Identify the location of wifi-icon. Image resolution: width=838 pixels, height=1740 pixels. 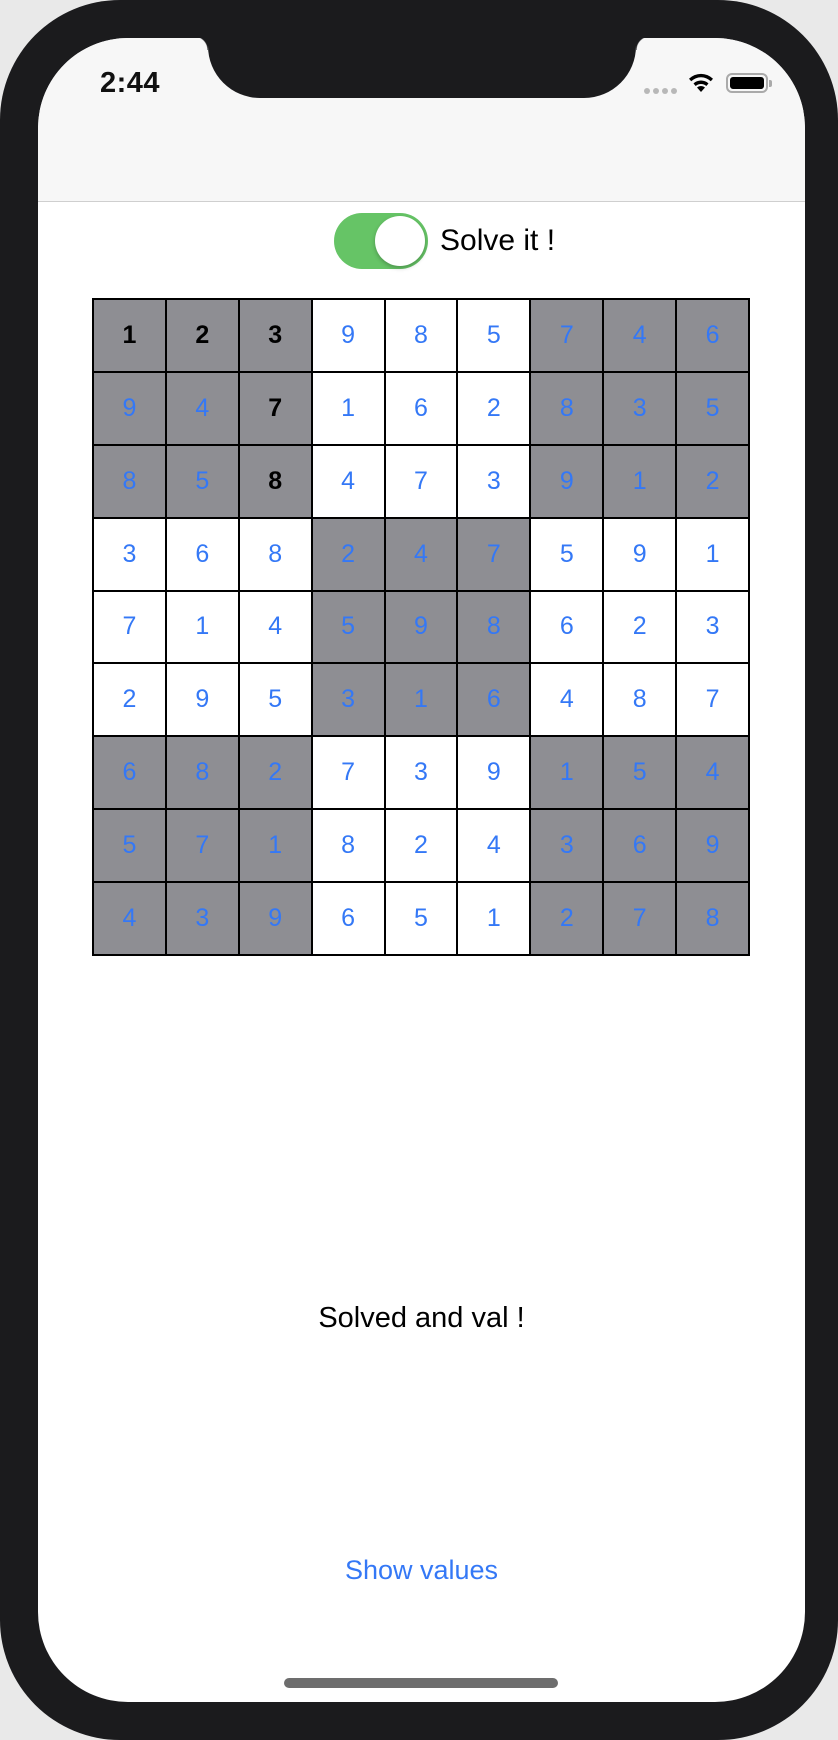
(701, 82).